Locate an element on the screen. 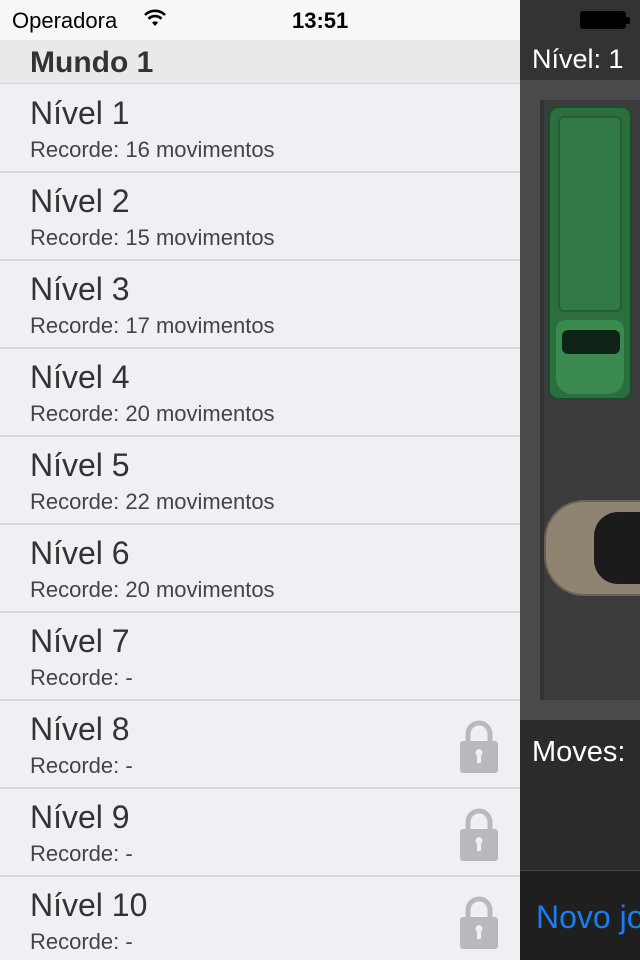  status-time: 13:51 is located at coordinates (320, 20).